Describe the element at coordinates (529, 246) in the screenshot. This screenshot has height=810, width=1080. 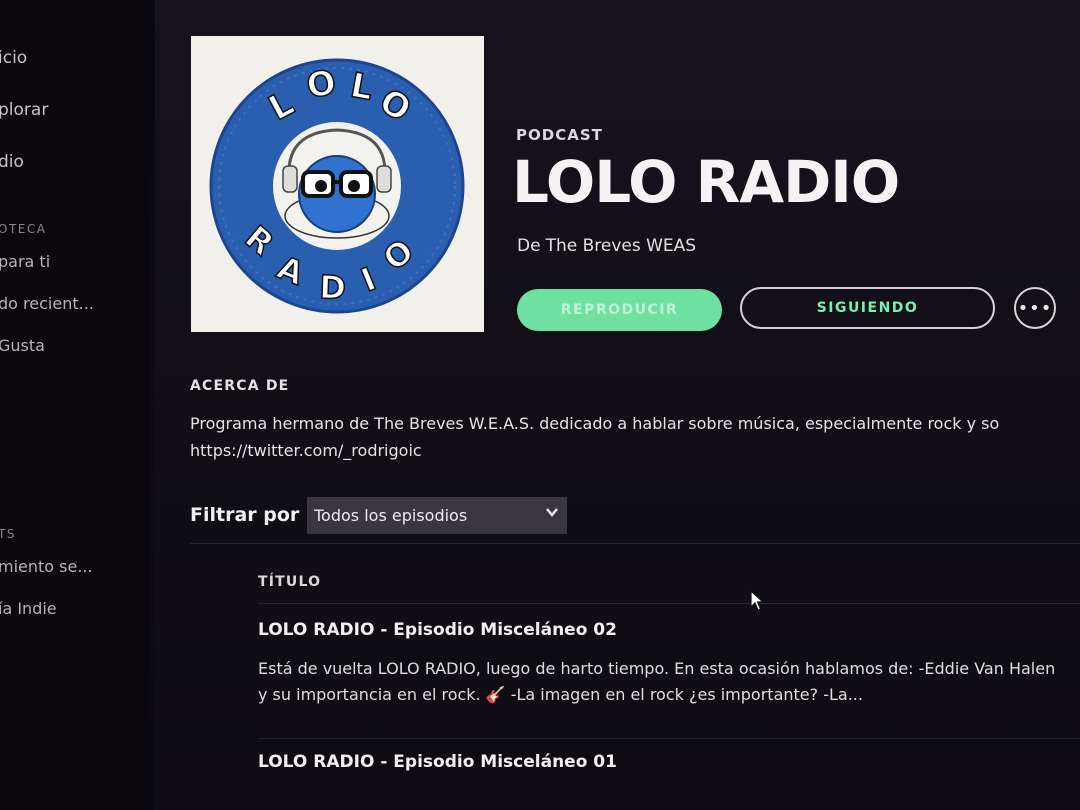
I see `author-prefix: De` at that location.